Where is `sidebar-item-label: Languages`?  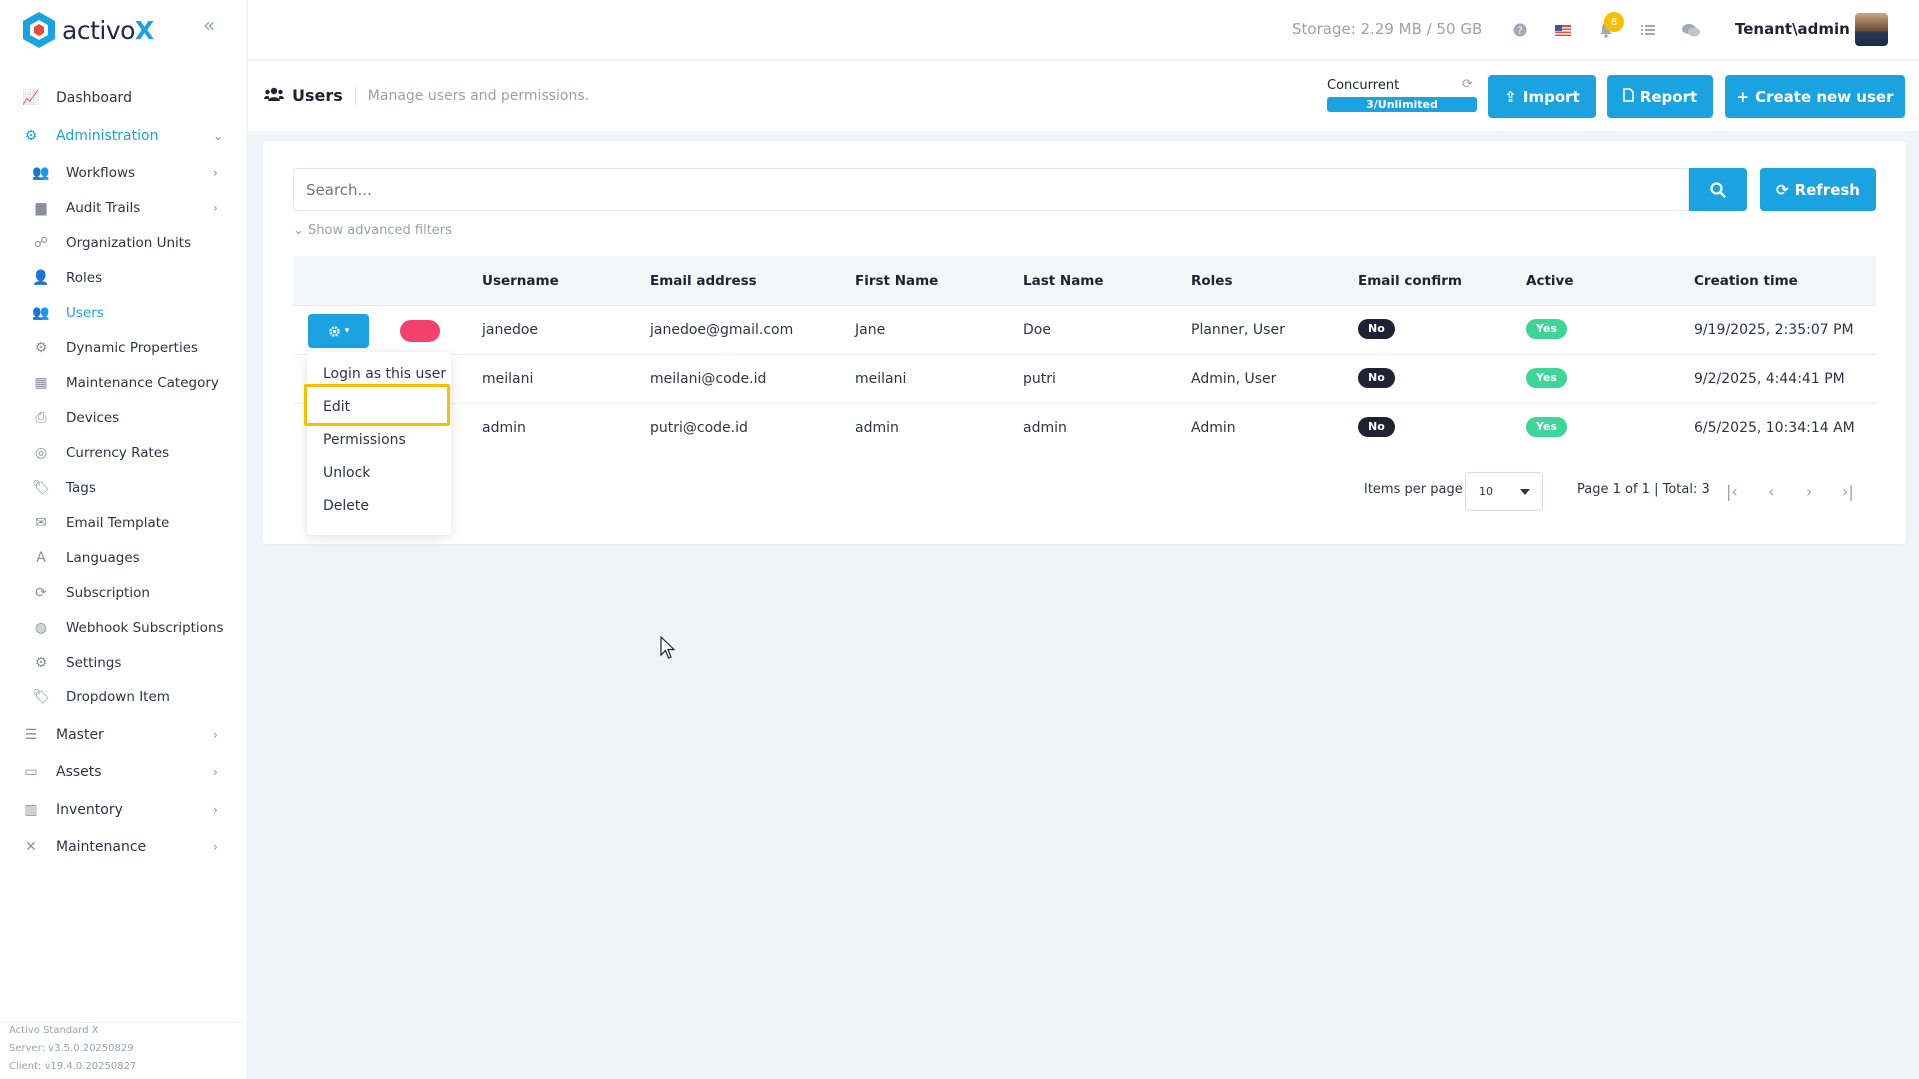
sidebar-item-label: Languages is located at coordinates (103, 558).